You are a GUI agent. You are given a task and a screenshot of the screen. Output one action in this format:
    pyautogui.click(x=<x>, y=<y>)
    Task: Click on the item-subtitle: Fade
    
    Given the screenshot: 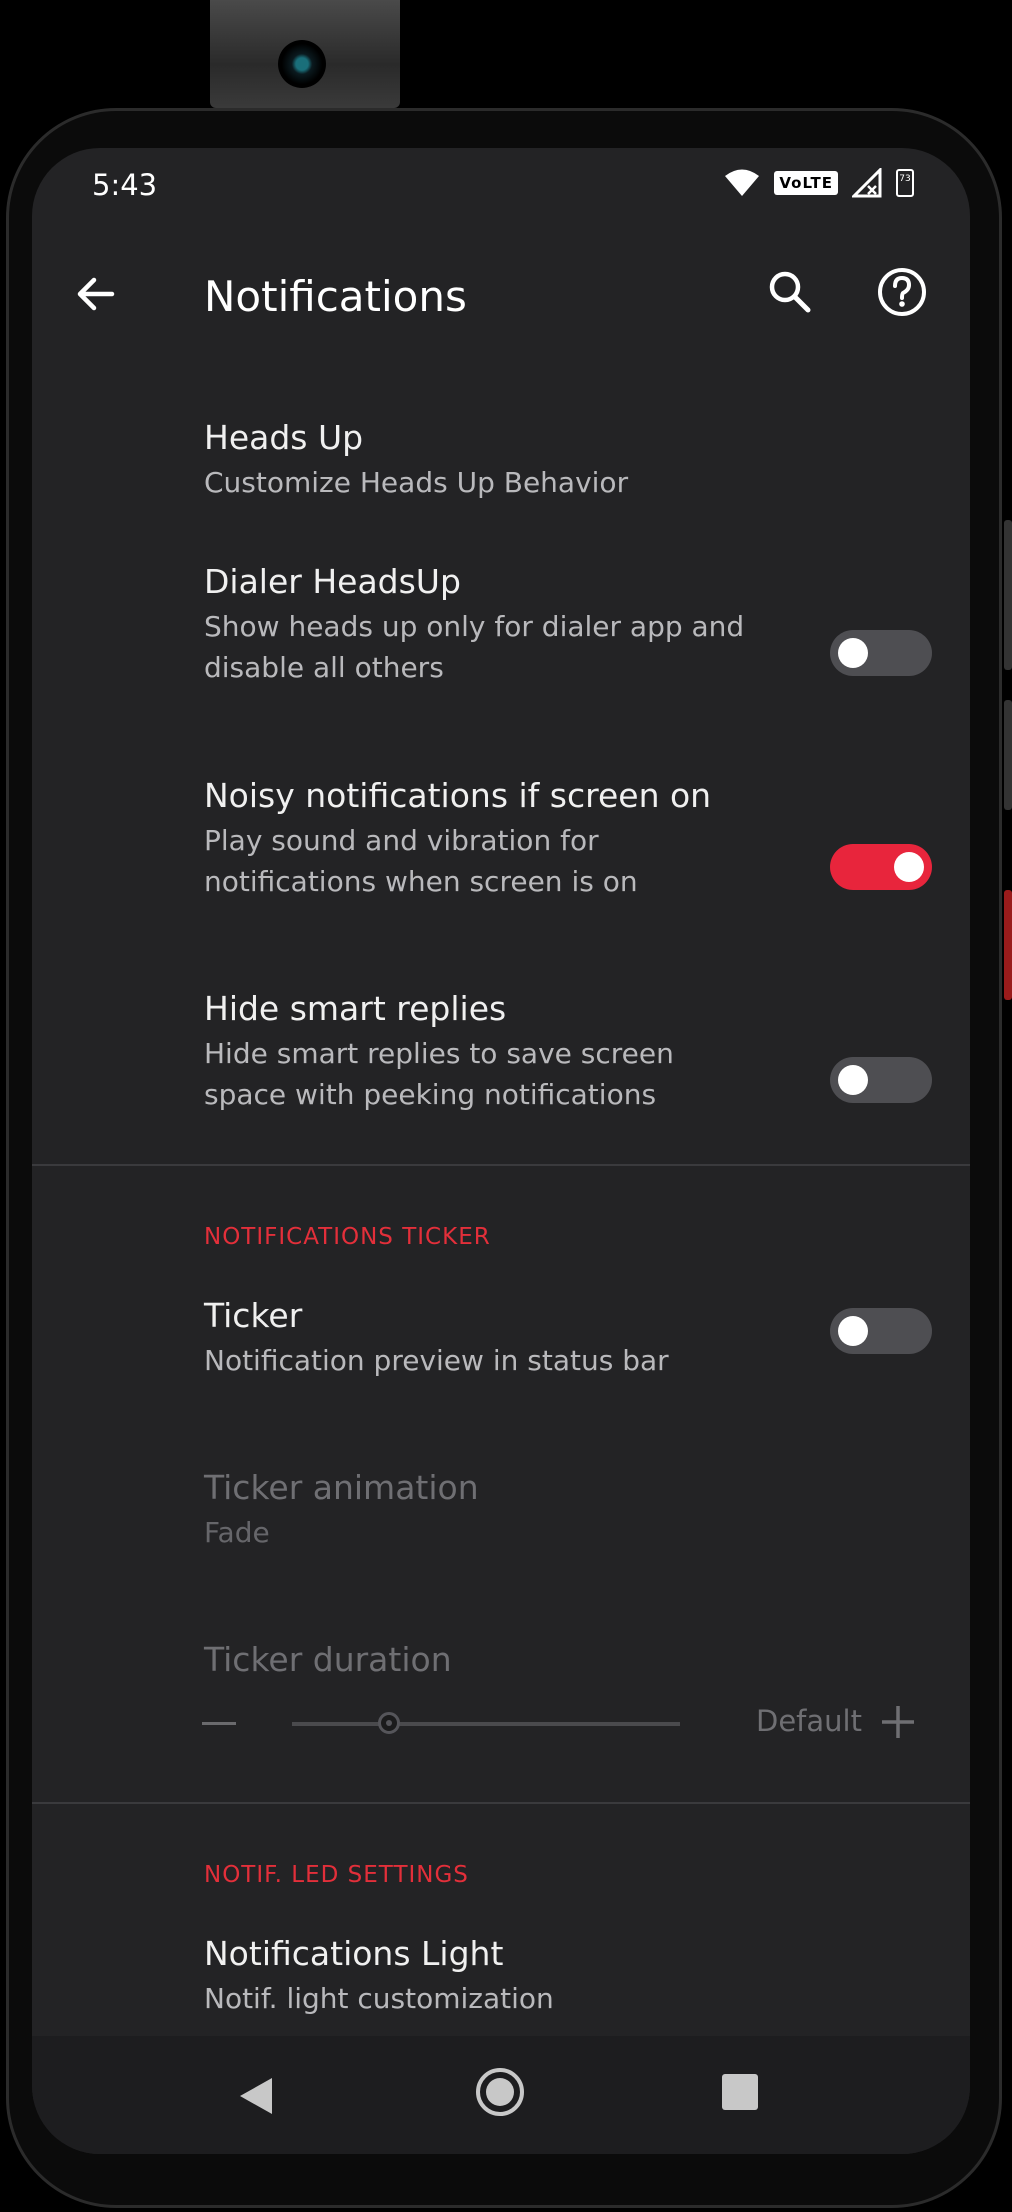 What is the action you would take?
    pyautogui.click(x=237, y=1532)
    